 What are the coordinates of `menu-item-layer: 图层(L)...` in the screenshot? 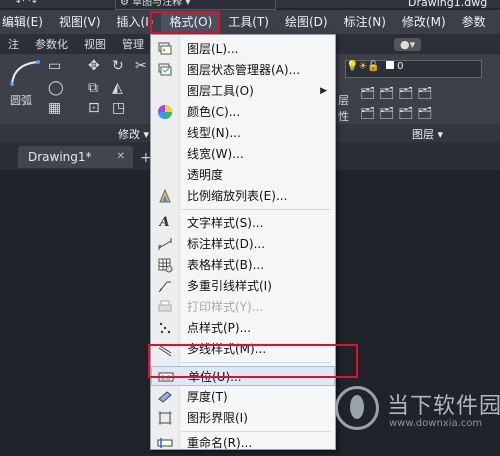 It's located at (243, 49).